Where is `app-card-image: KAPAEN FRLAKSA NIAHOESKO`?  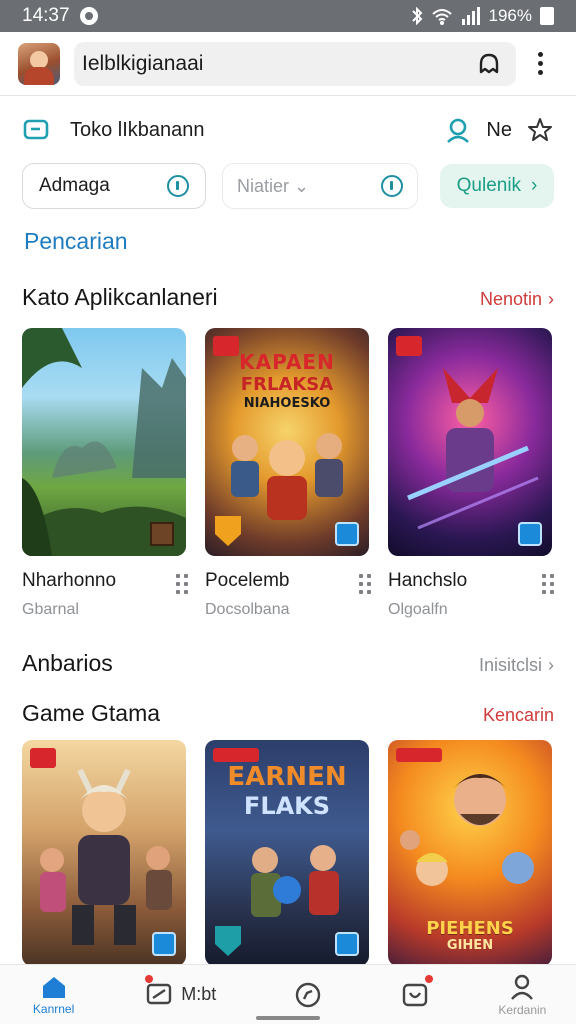 app-card-image: KAPAEN FRLAKSA NIAHOESKO is located at coordinates (287, 442).